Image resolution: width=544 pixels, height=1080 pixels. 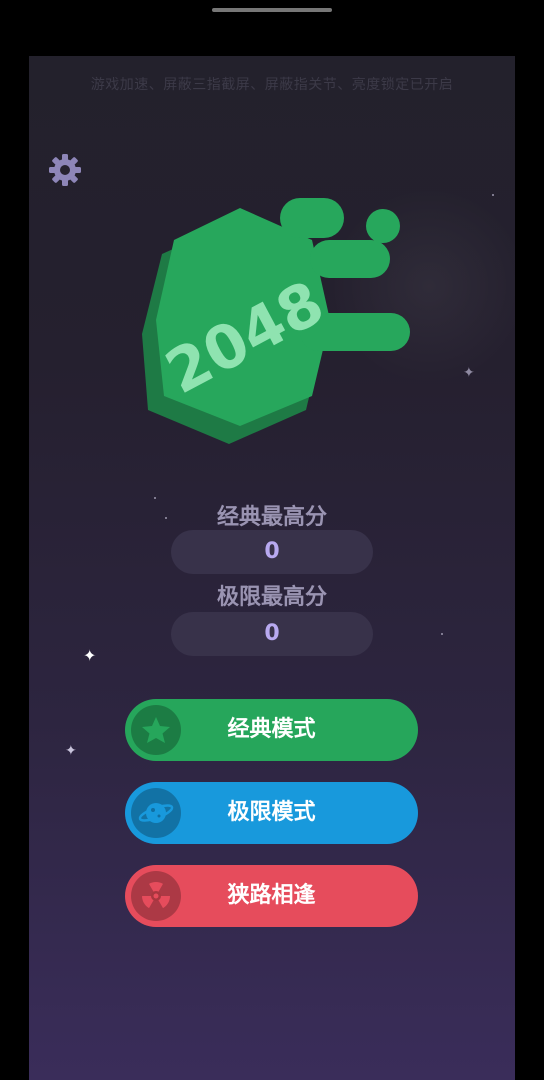 I want to click on gear-icon, so click(x=65, y=170).